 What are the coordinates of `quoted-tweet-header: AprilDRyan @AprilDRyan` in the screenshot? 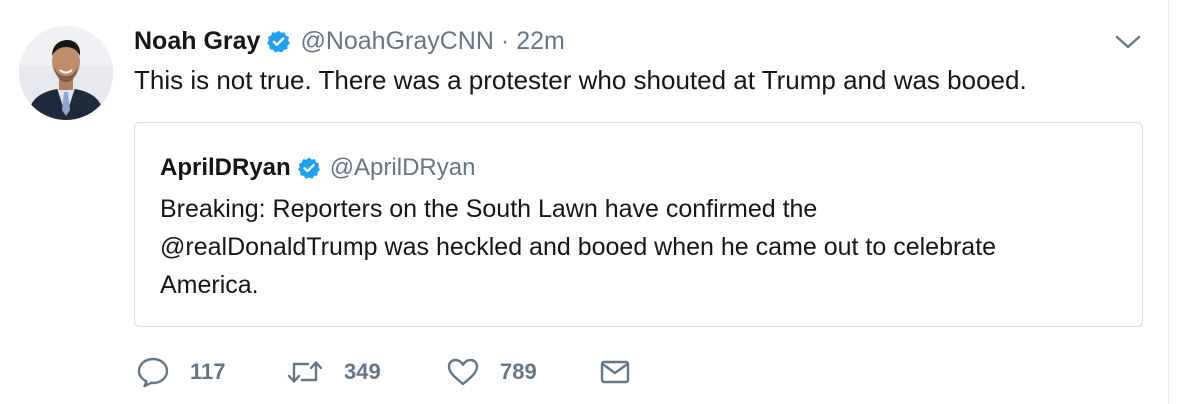 It's located at (317, 168).